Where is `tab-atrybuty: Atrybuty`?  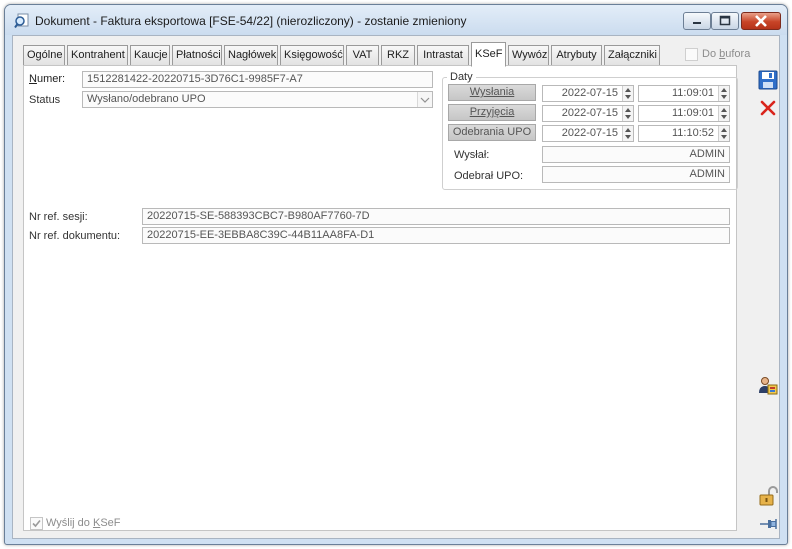
tab-atrybuty: Atrybuty is located at coordinates (576, 55).